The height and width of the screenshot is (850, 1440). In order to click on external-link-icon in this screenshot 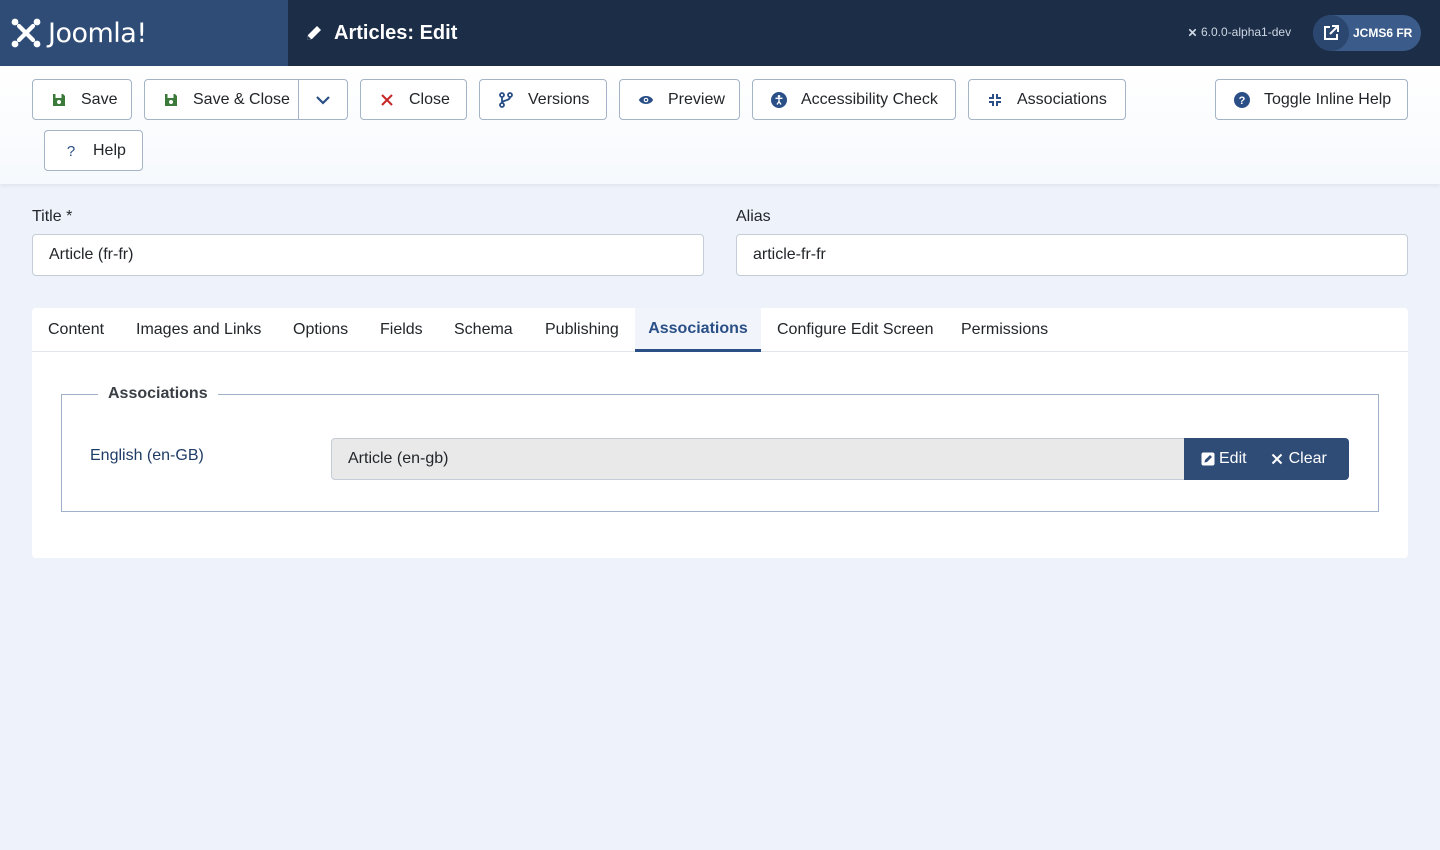, I will do `click(1331, 32)`.